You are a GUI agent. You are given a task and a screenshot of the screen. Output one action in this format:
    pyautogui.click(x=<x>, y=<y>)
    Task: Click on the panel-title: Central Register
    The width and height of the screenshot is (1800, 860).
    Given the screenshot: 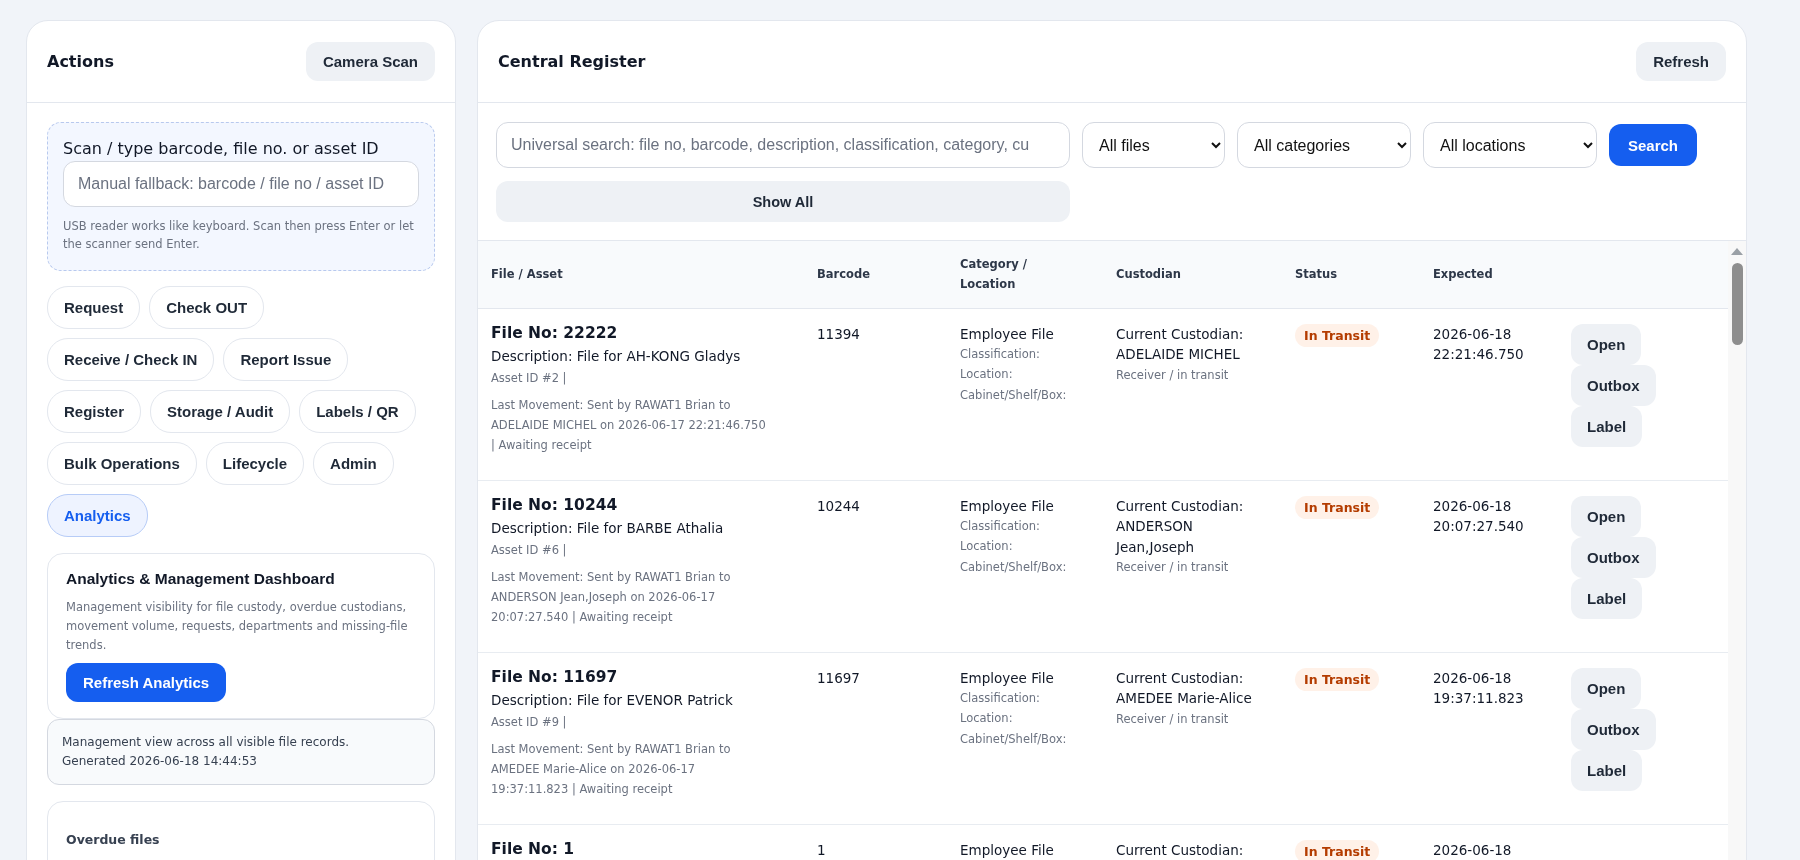 What is the action you would take?
    pyautogui.click(x=572, y=61)
    